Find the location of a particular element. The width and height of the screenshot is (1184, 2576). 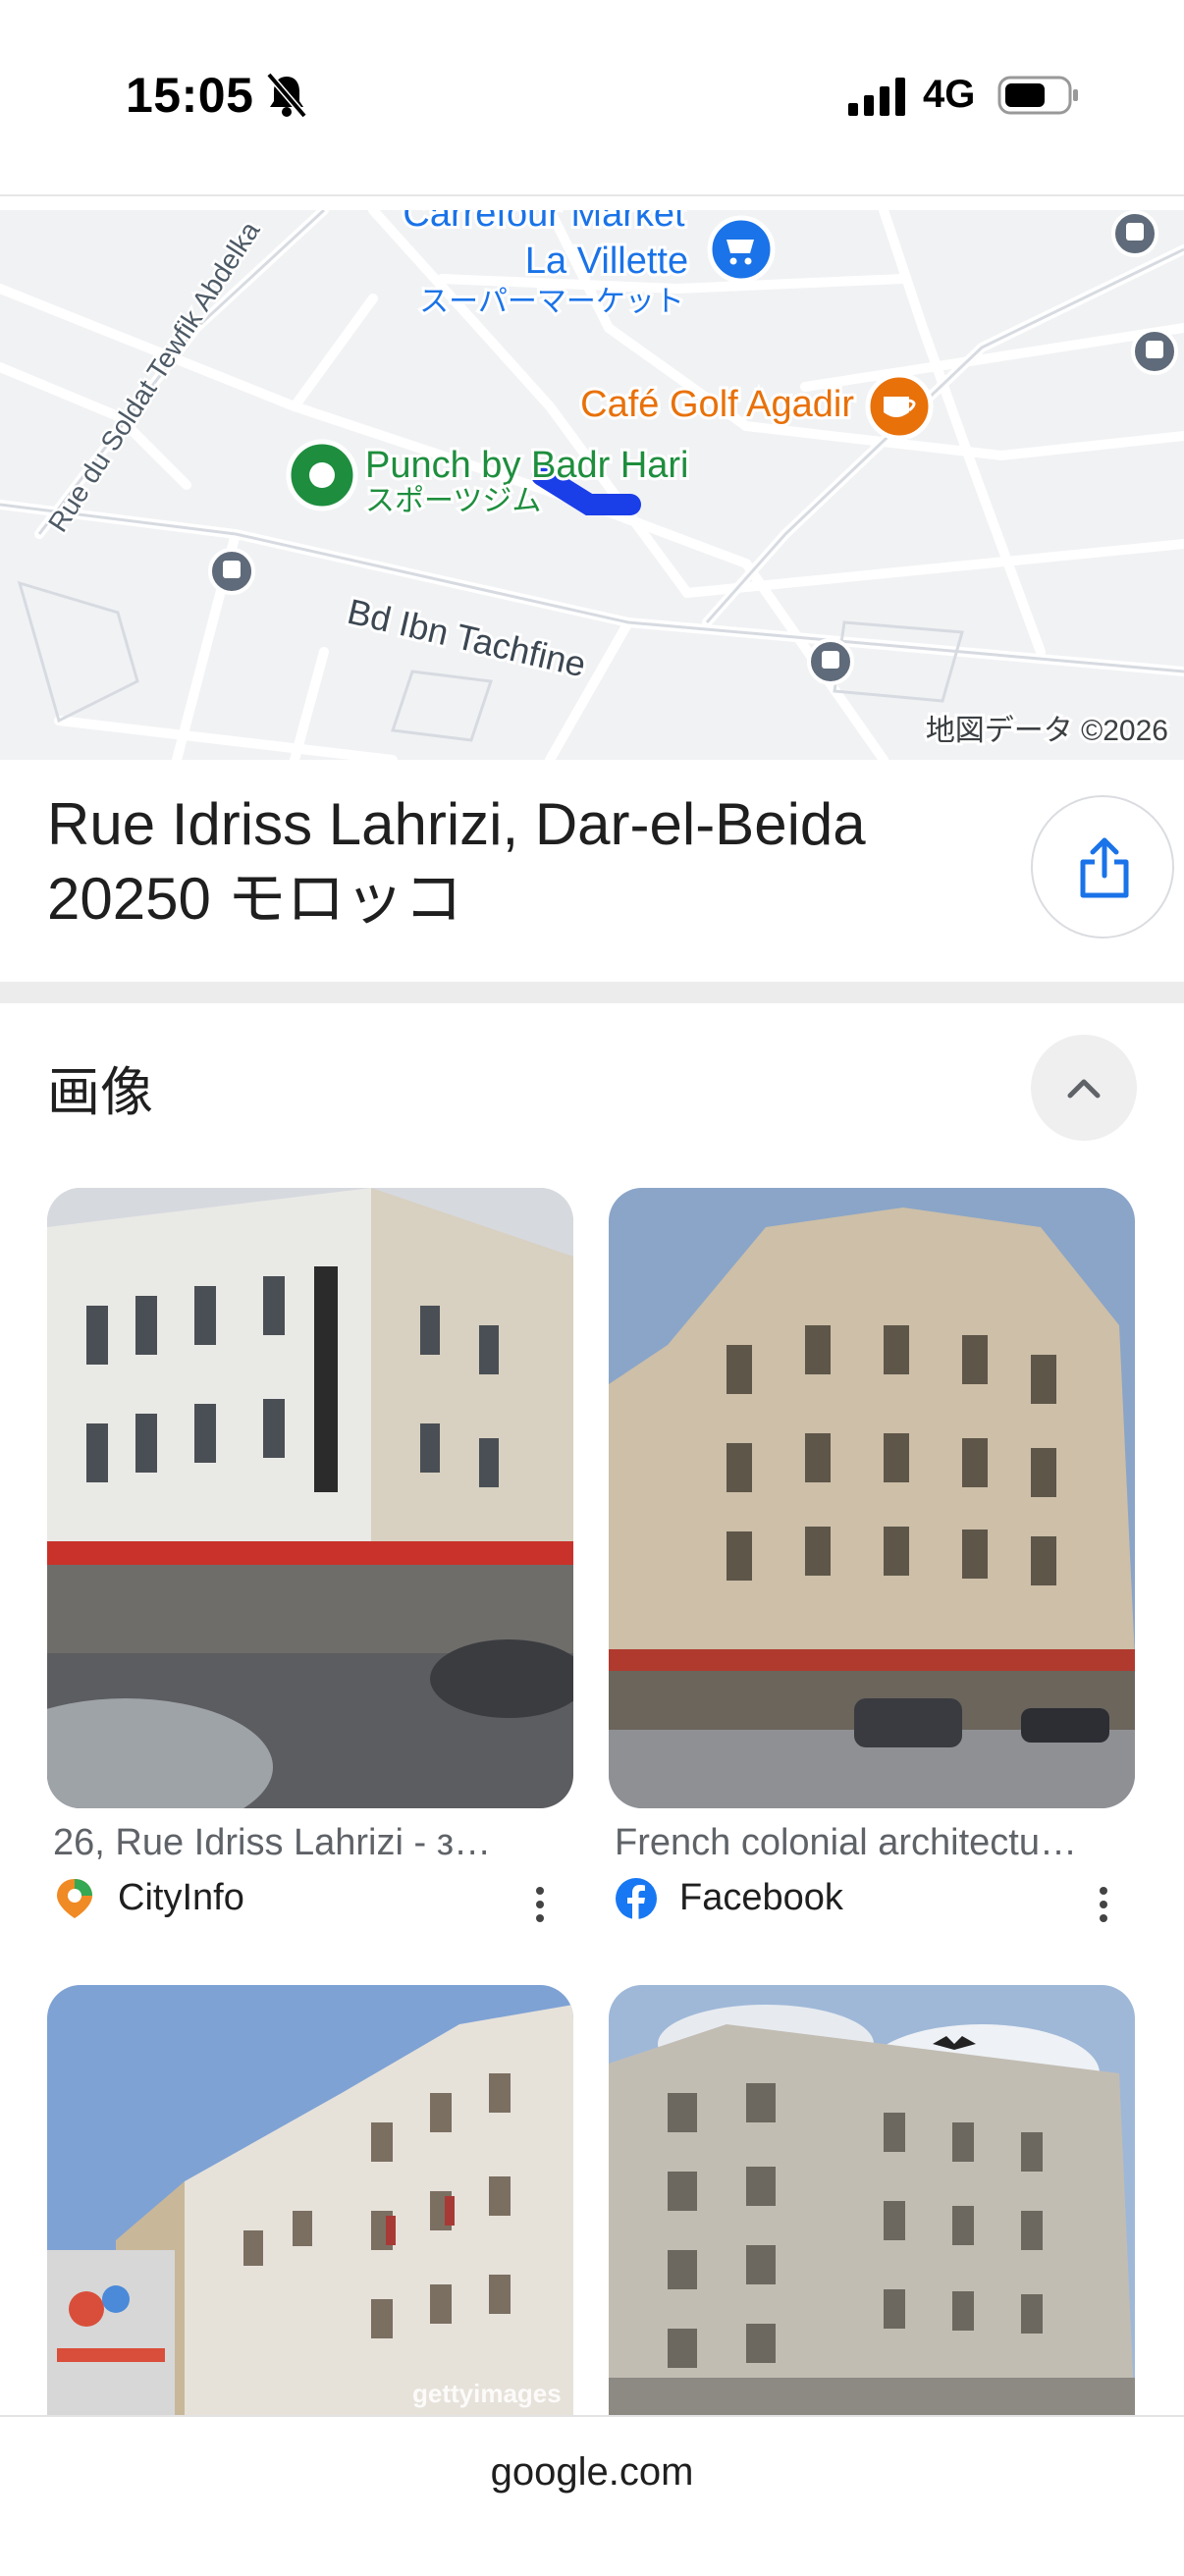

share-button is located at coordinates (1102, 867).